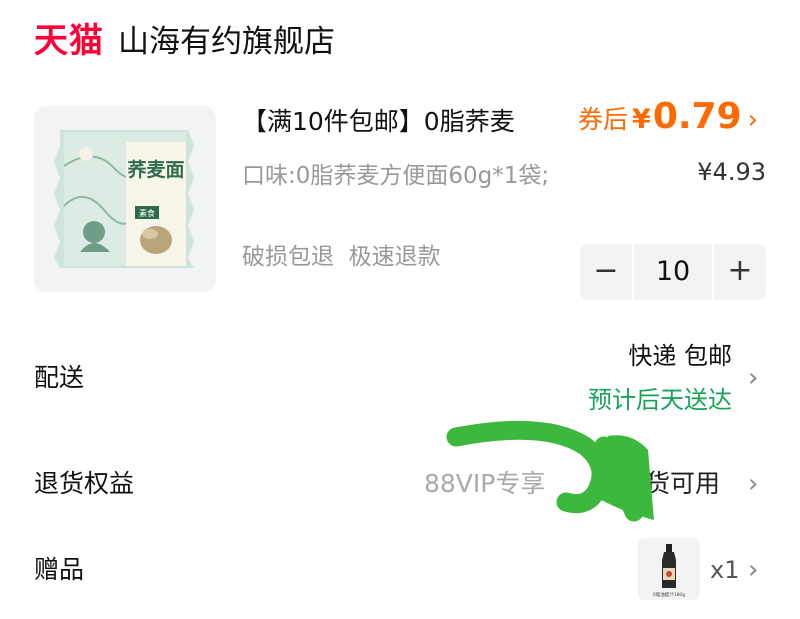 The image size is (800, 619). What do you see at coordinates (725, 570) in the screenshot?
I see `gift-quantity: x1` at bounding box center [725, 570].